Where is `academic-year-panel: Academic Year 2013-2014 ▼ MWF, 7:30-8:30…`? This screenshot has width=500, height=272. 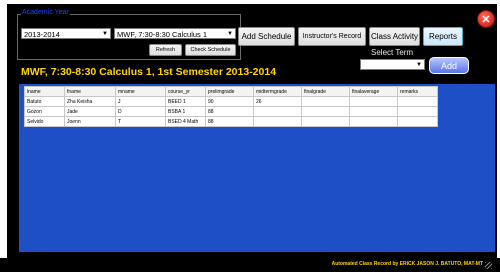 academic-year-panel: Academic Year 2013-2014 ▼ MWF, 7:30-8:30… is located at coordinates (129, 34).